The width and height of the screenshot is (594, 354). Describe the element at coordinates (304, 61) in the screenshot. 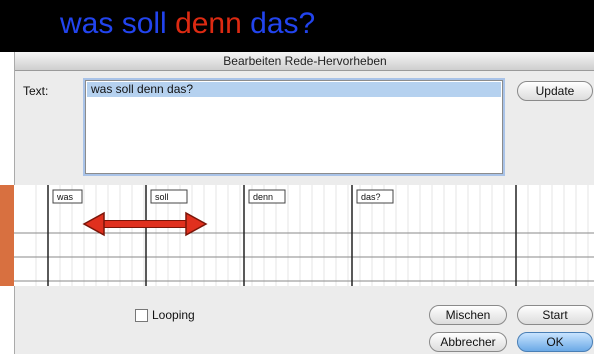

I see `dialog-title: Bearbeiten Rede-Hervorheben` at that location.